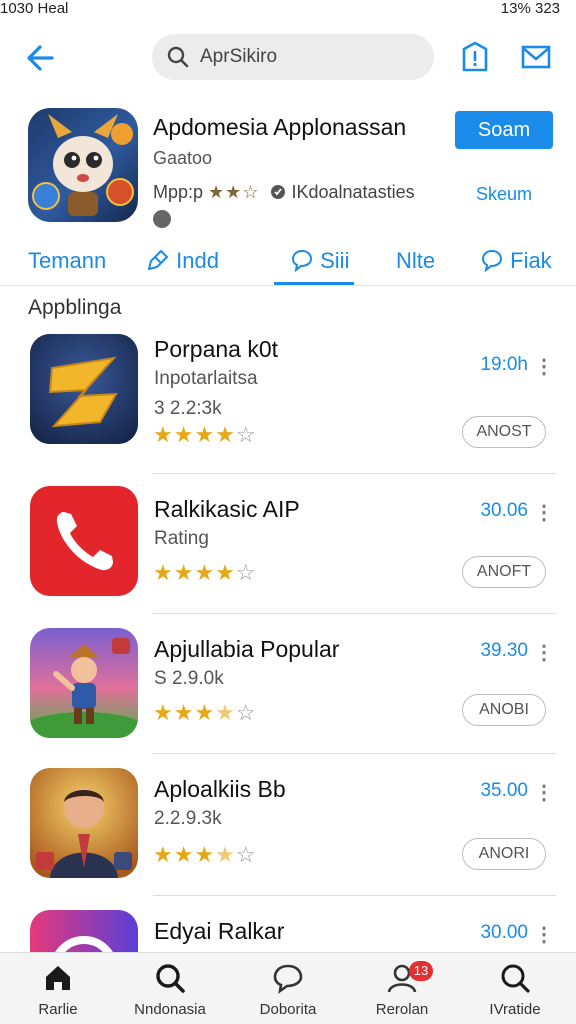 The image size is (576, 1024). I want to click on featured-app-title: Apdomesia Applonassan, so click(280, 127).